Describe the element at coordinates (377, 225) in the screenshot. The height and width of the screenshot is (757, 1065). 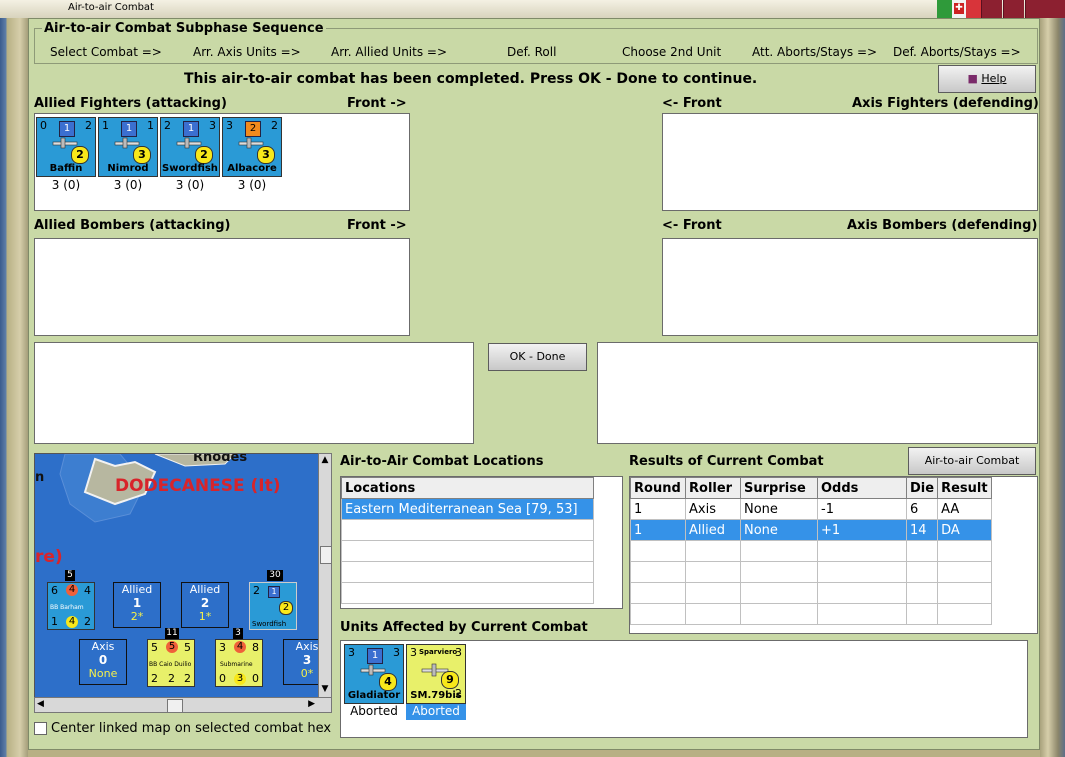
I see `front-right-label-2: Front ->` at that location.